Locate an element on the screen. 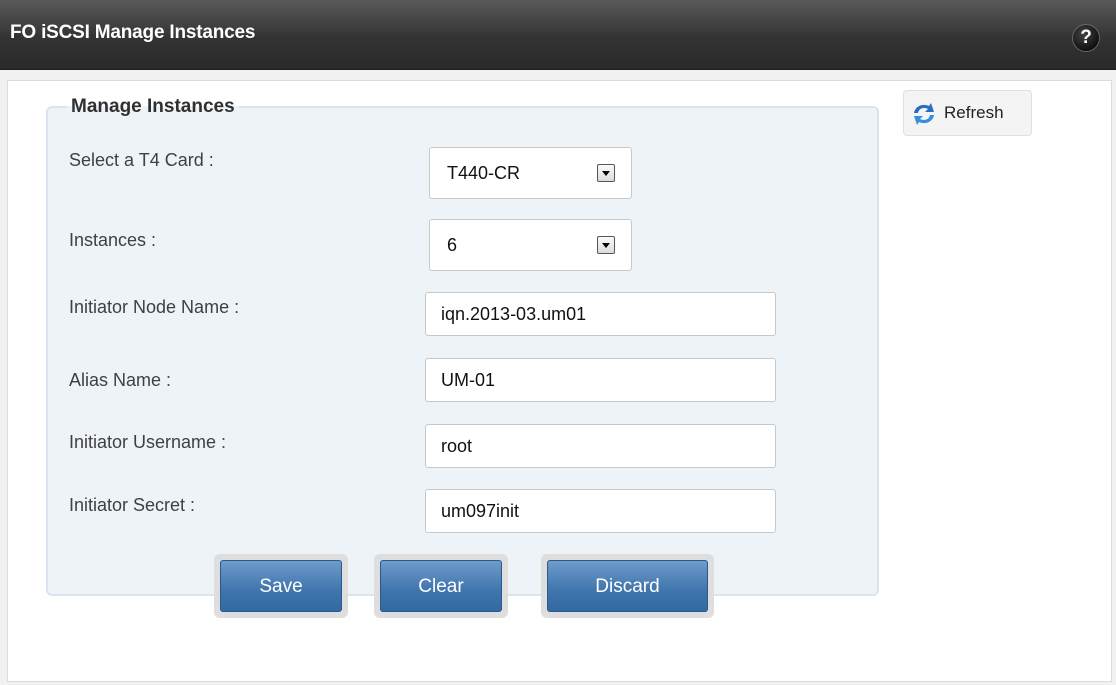  clear-button: Clear is located at coordinates (441, 586).